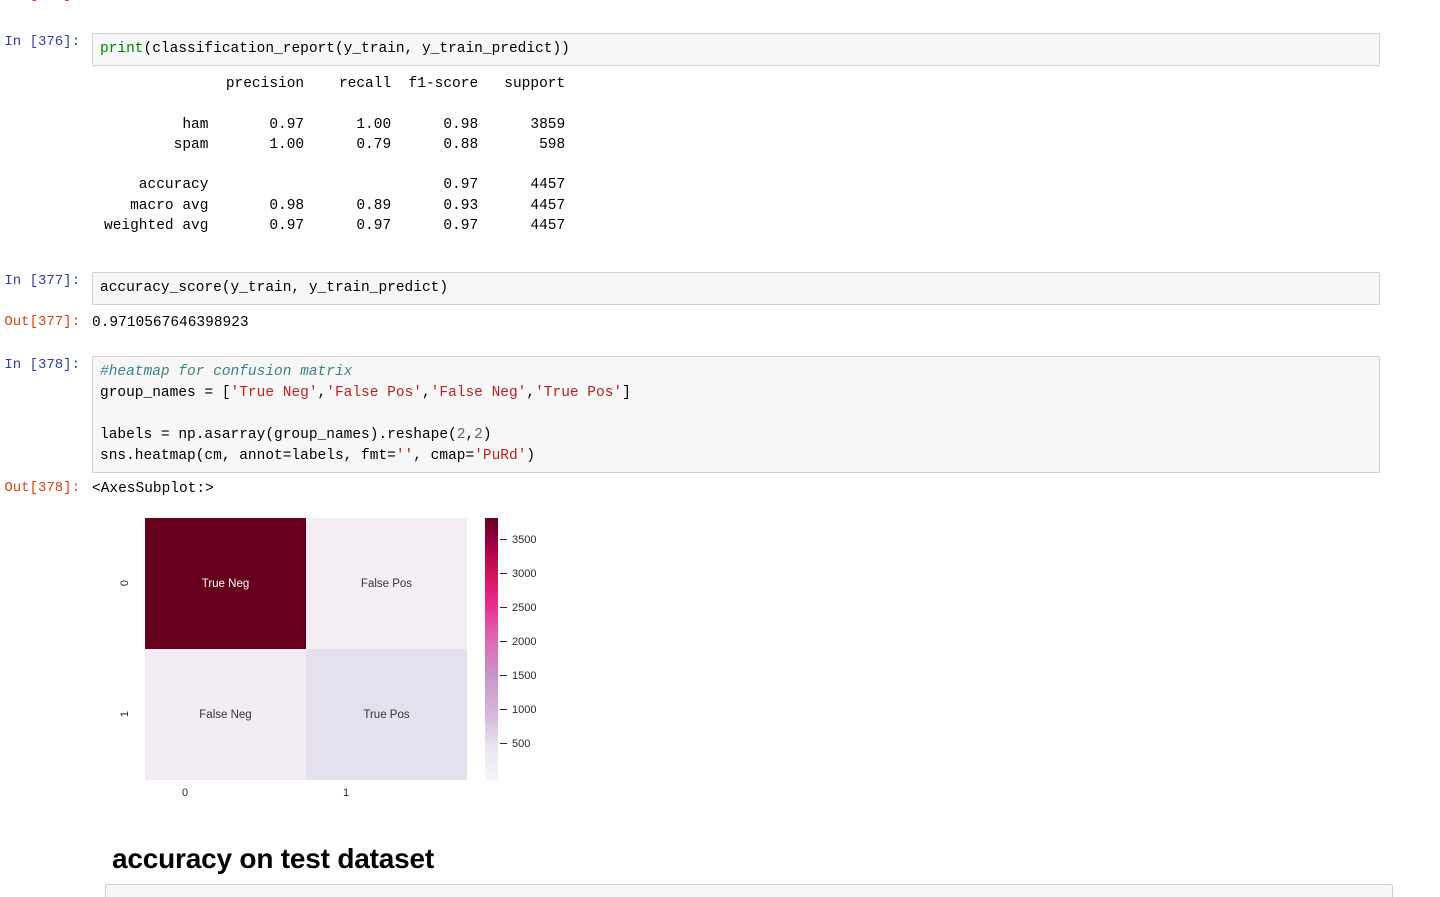 This screenshot has height=897, width=1440. Describe the element at coordinates (386, 583) in the screenshot. I see `heatmap-cell-false-pos: False Pos` at that location.